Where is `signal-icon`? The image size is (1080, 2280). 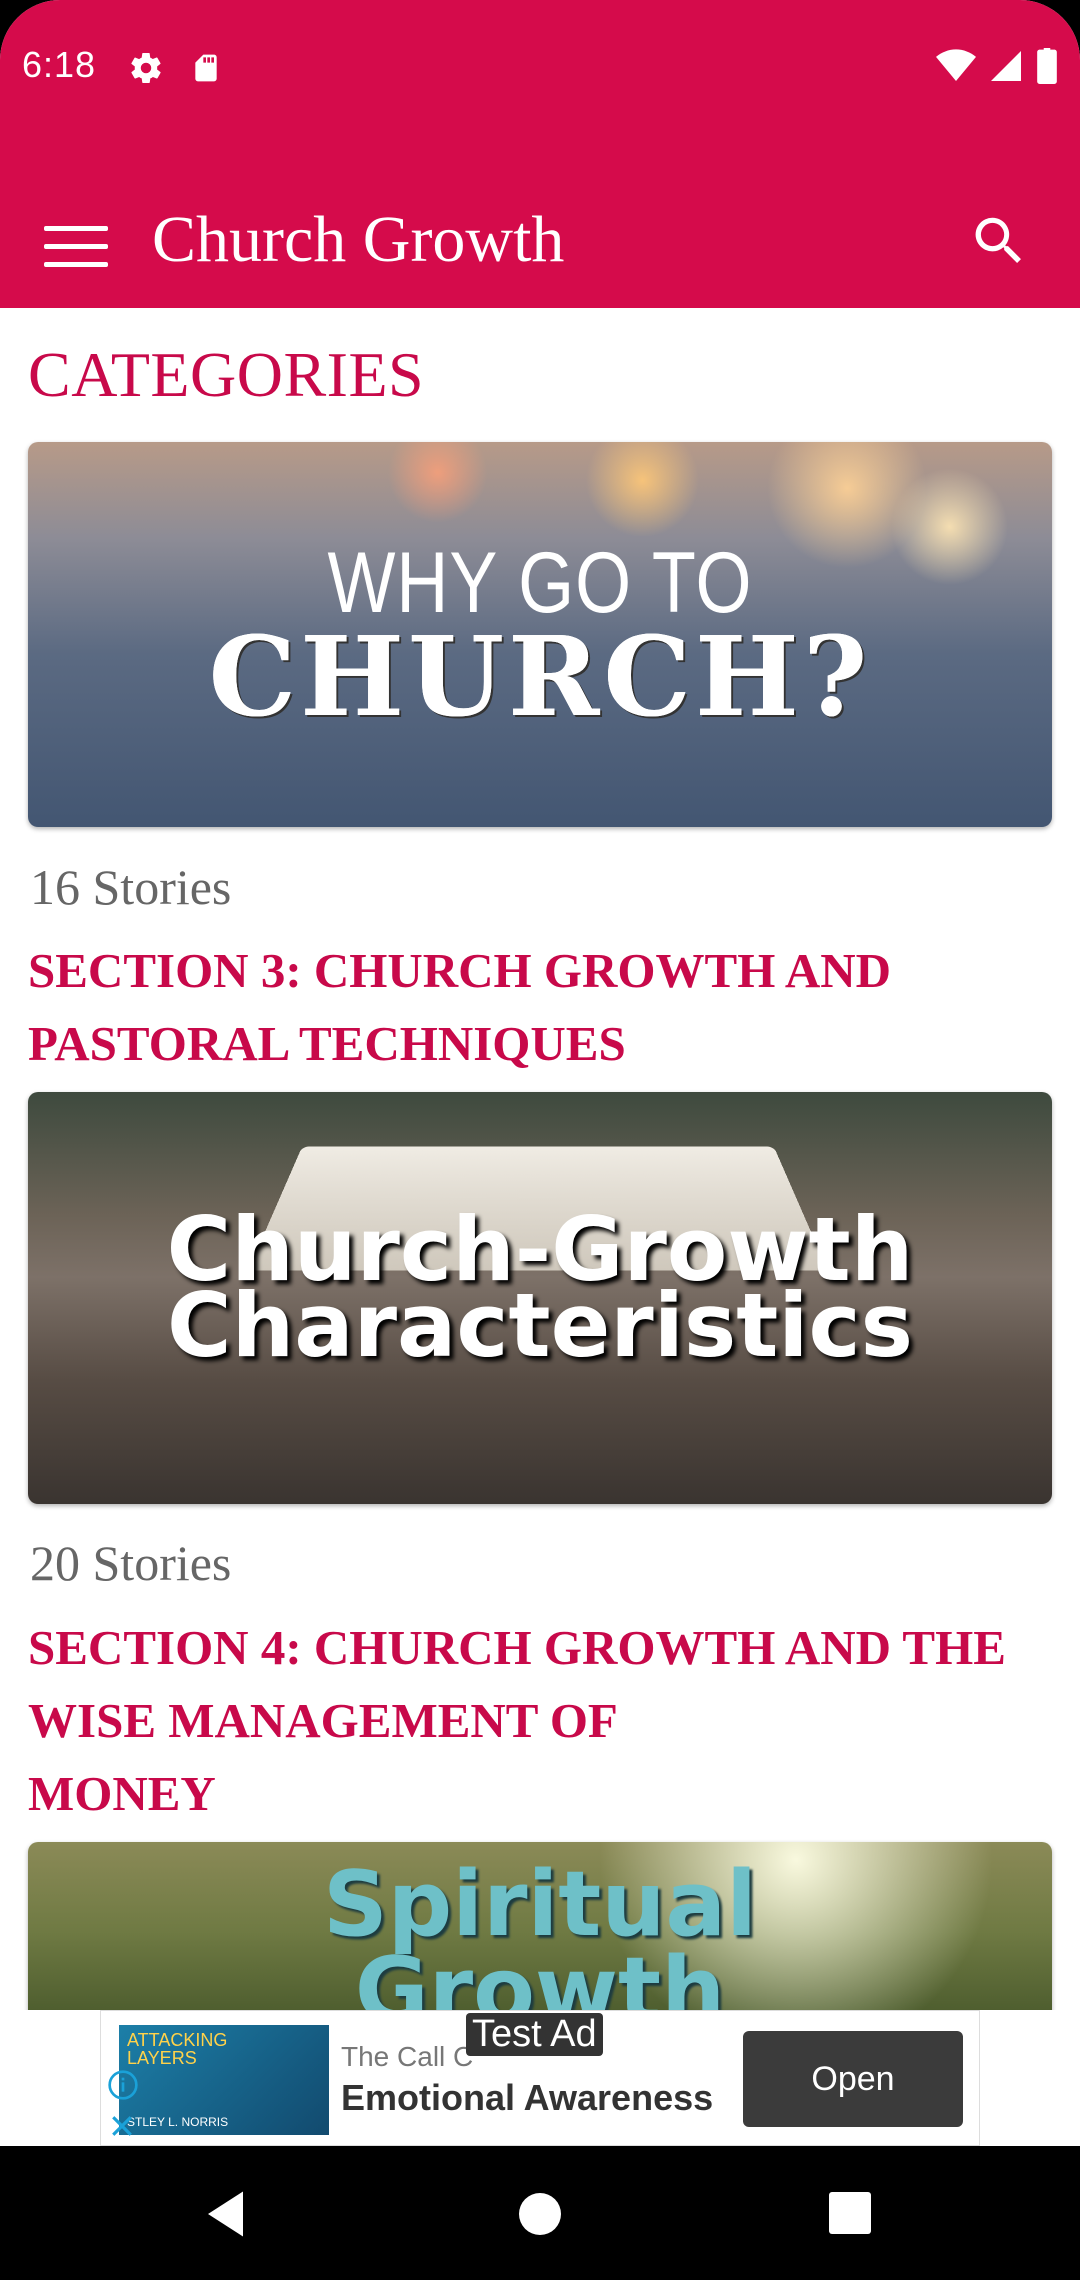 signal-icon is located at coordinates (1006, 66).